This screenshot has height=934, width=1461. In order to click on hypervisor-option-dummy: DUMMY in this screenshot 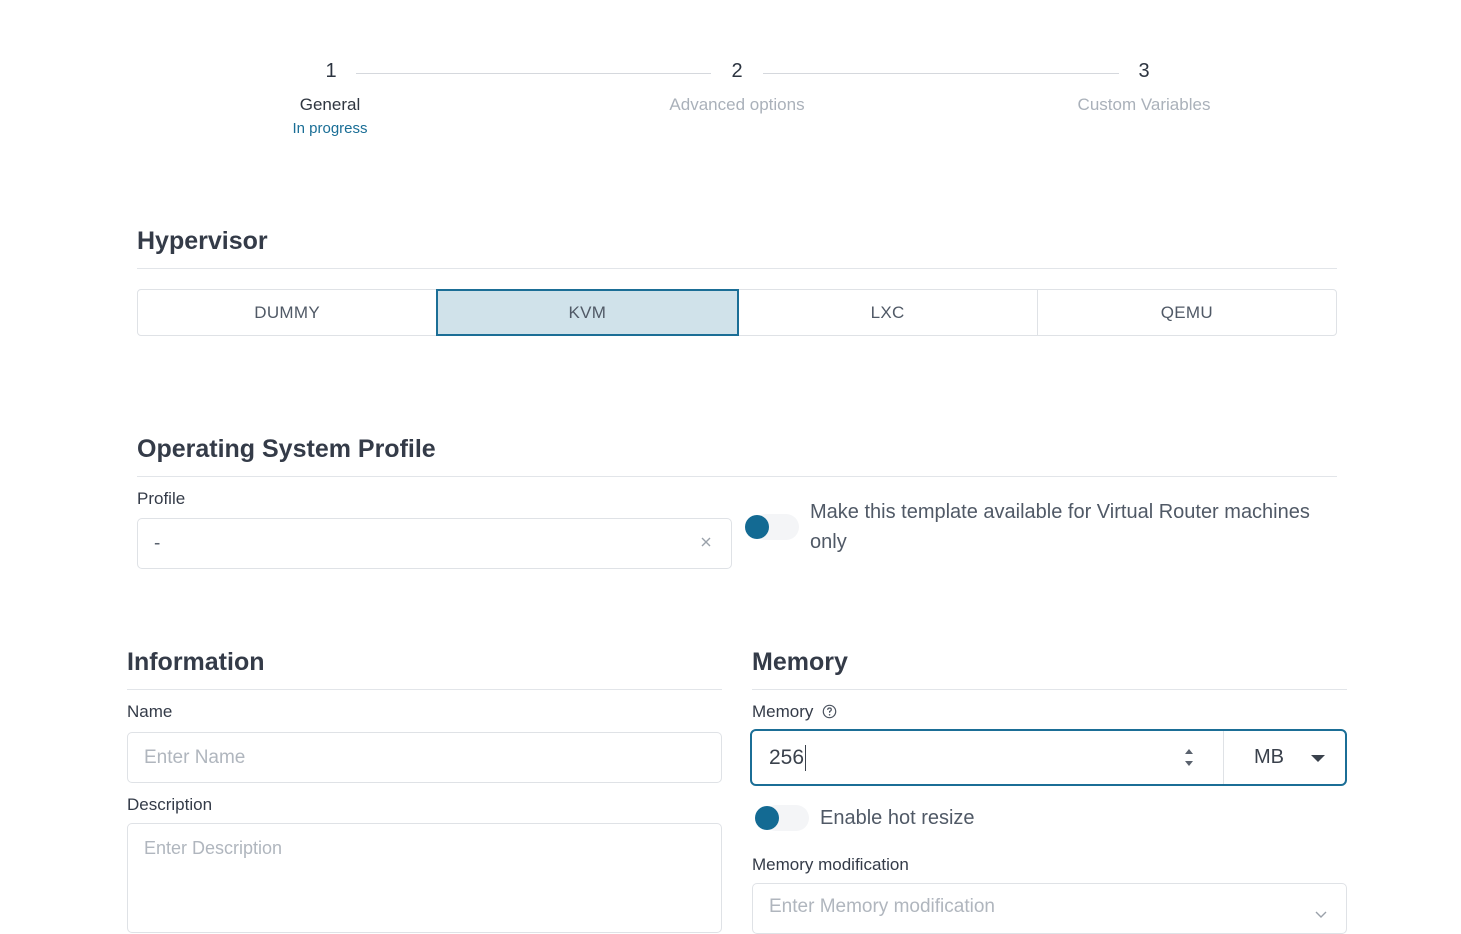, I will do `click(287, 312)`.